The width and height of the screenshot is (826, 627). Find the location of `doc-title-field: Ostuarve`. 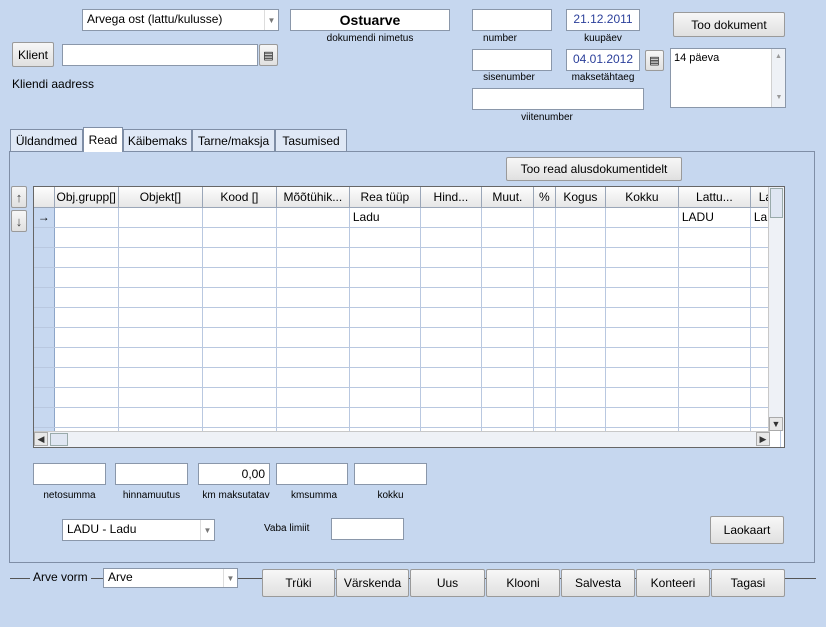

doc-title-field: Ostuarve is located at coordinates (370, 20).